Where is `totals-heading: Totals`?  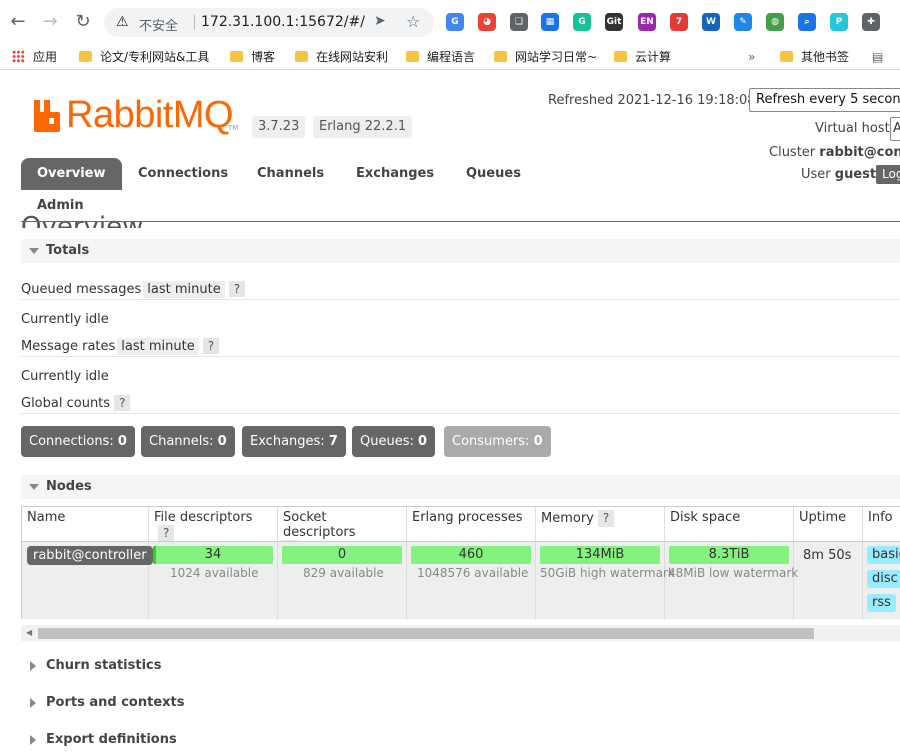 totals-heading: Totals is located at coordinates (68, 250).